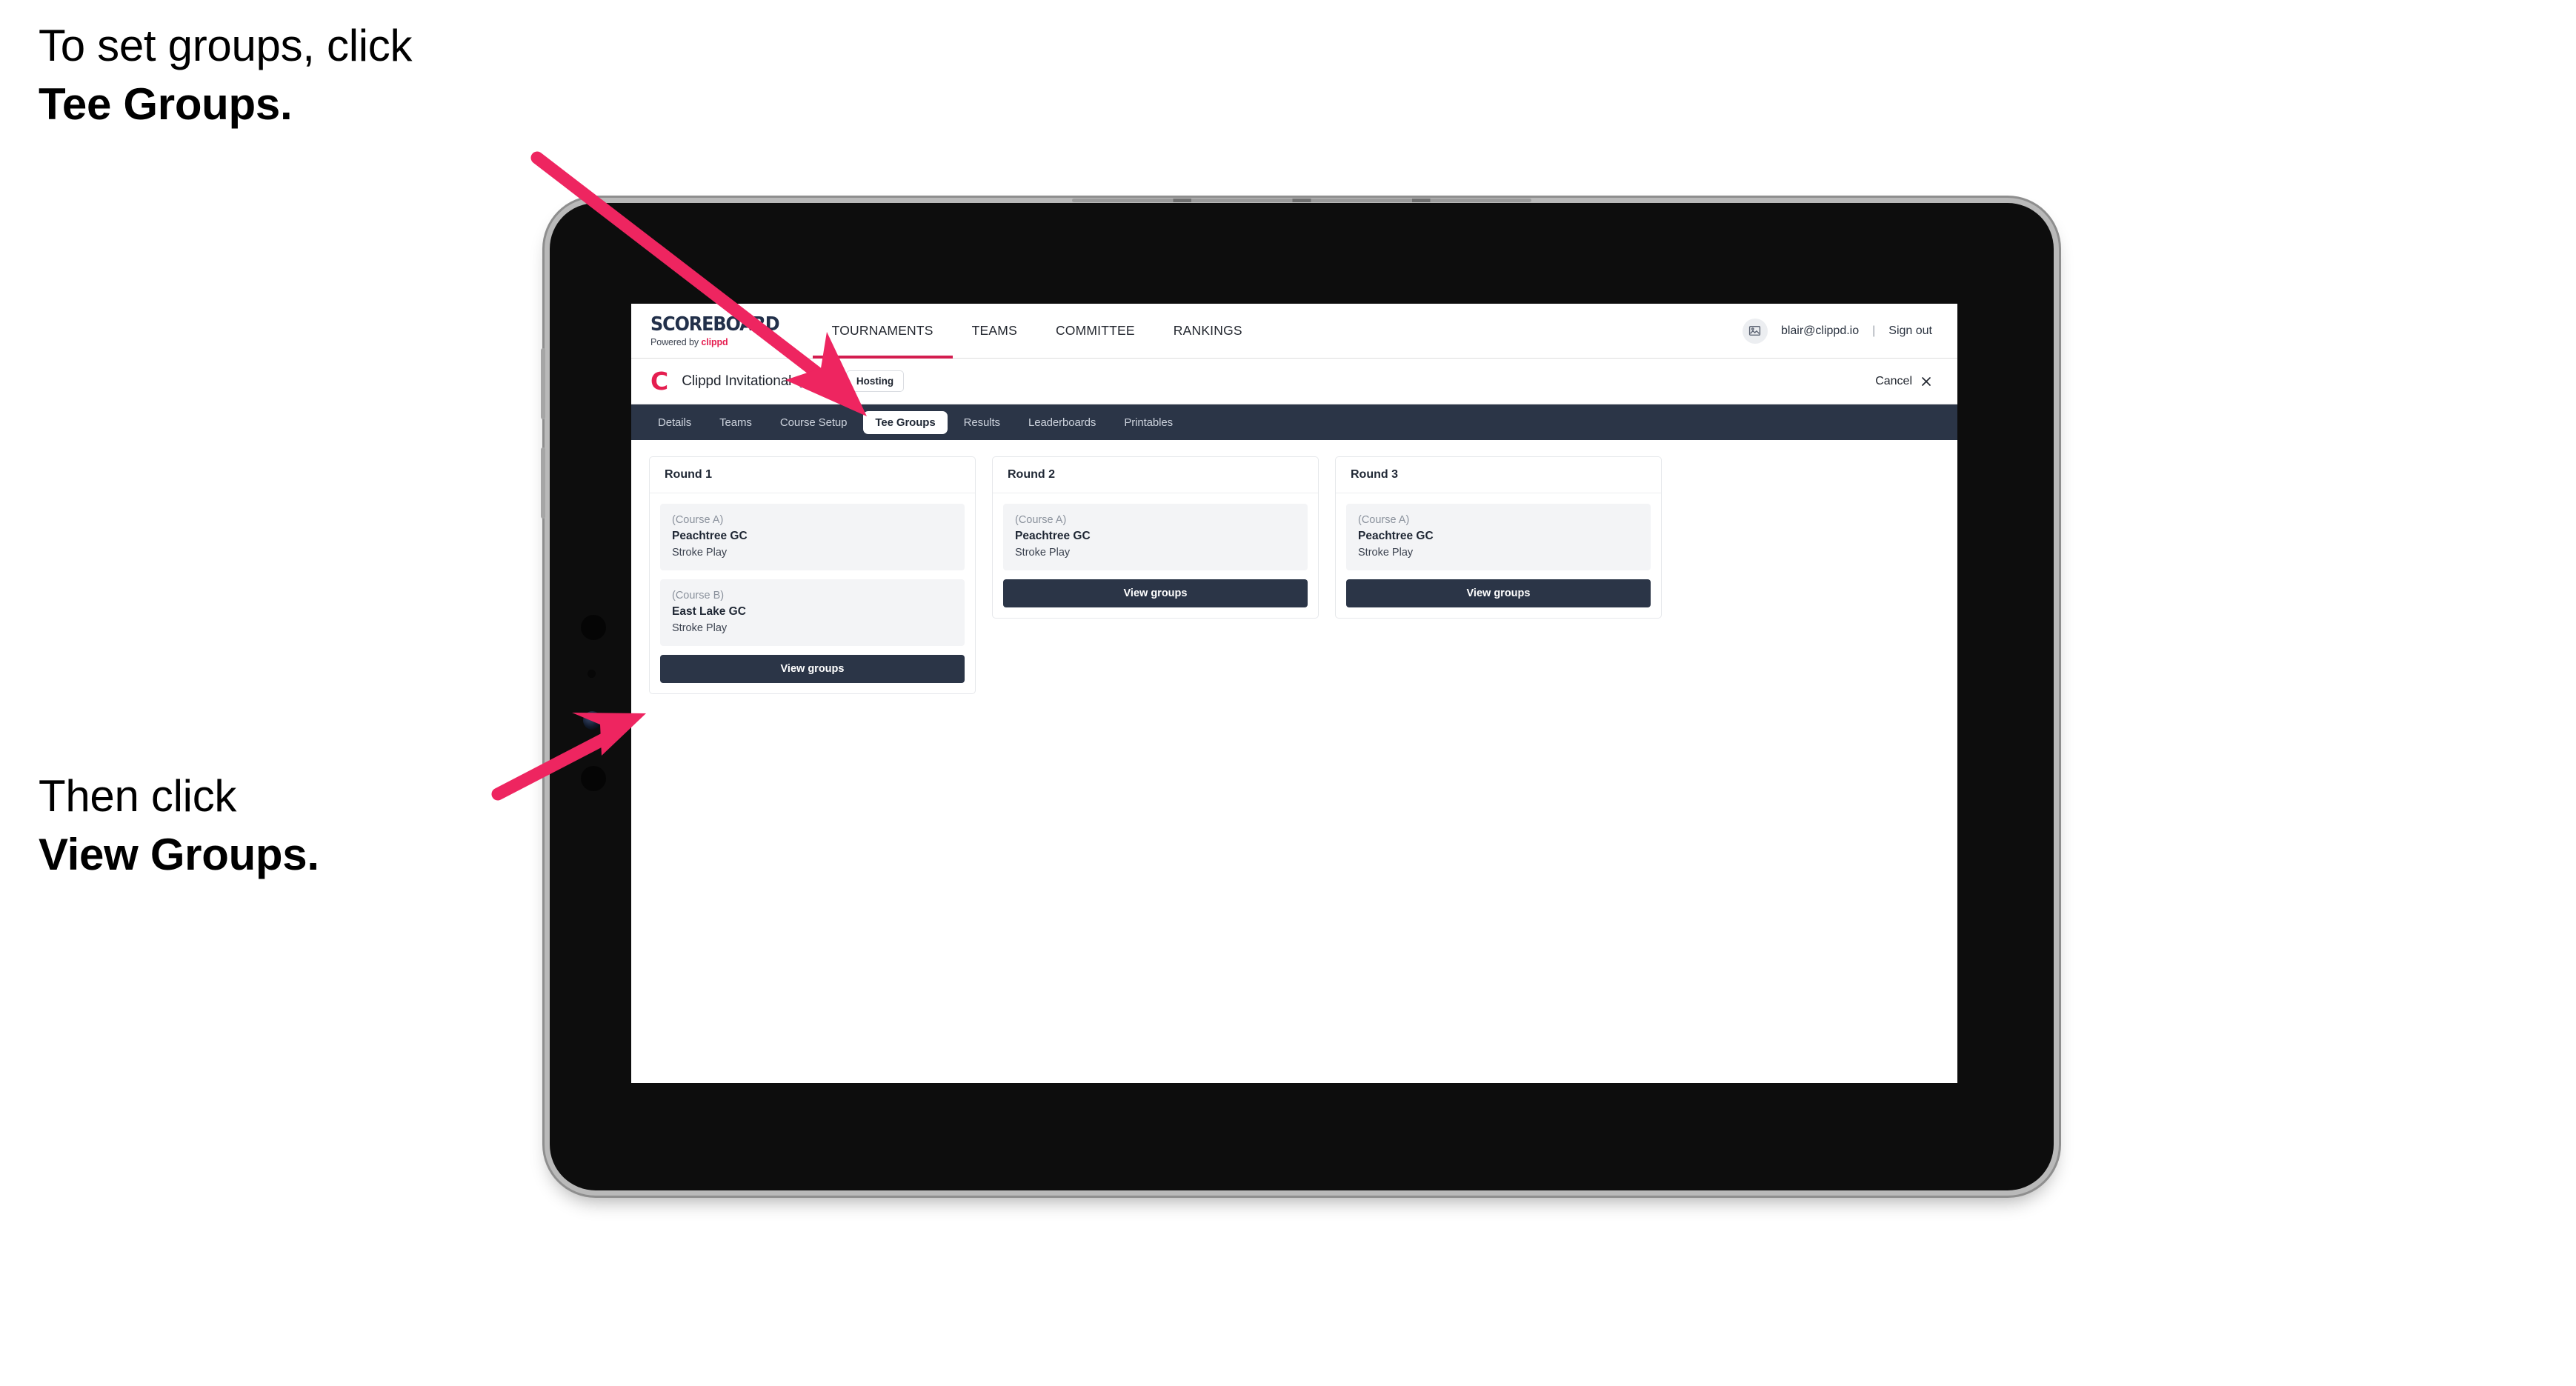  What do you see at coordinates (226, 74) in the screenshot?
I see `annotation-top: To set groups, click Tee Groups.` at bounding box center [226, 74].